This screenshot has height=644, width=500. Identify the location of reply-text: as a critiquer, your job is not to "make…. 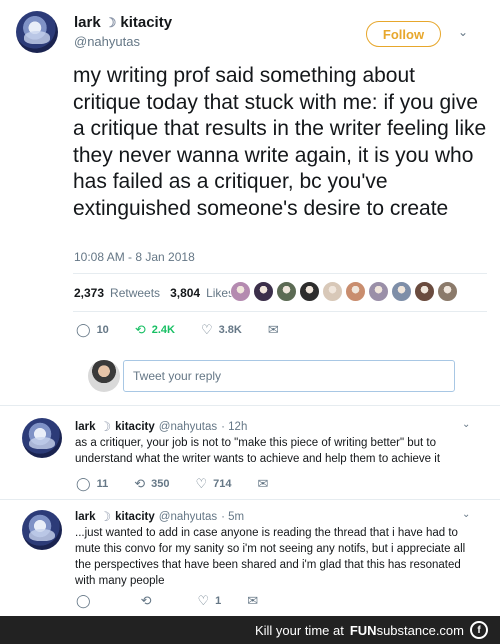
(258, 451).